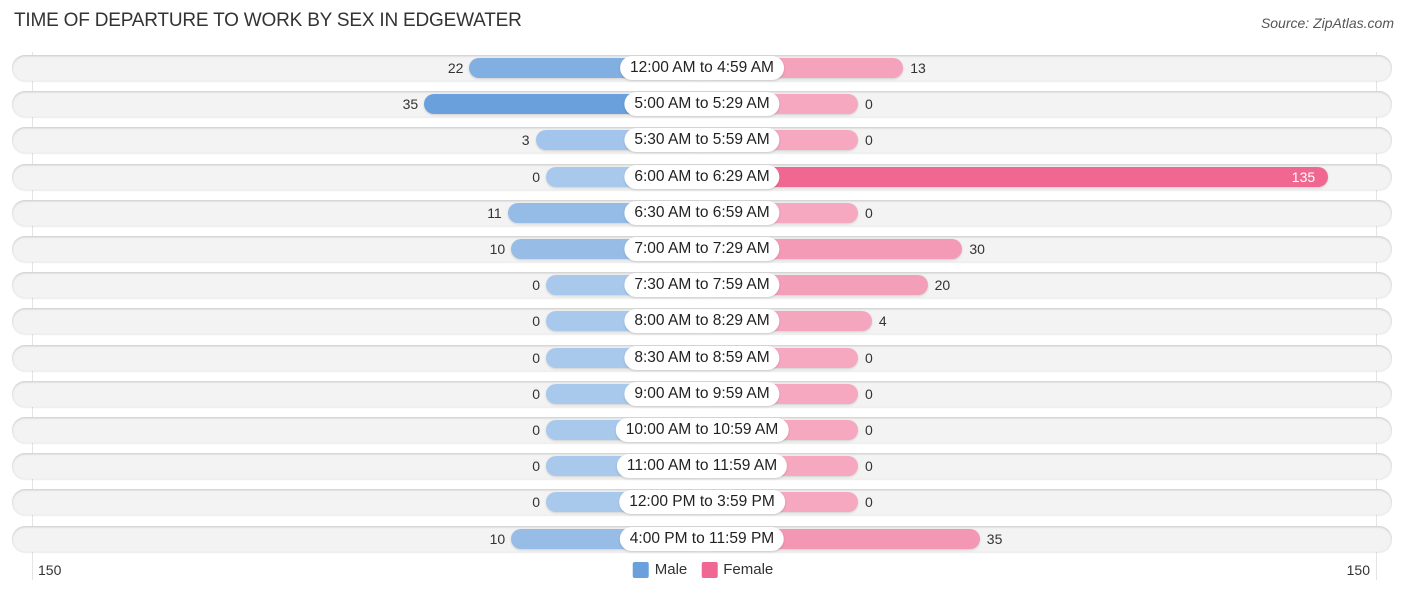 This screenshot has width=1406, height=594. What do you see at coordinates (702, 104) in the screenshot?
I see `category-label: 5:00 AM to 5:29 AM` at bounding box center [702, 104].